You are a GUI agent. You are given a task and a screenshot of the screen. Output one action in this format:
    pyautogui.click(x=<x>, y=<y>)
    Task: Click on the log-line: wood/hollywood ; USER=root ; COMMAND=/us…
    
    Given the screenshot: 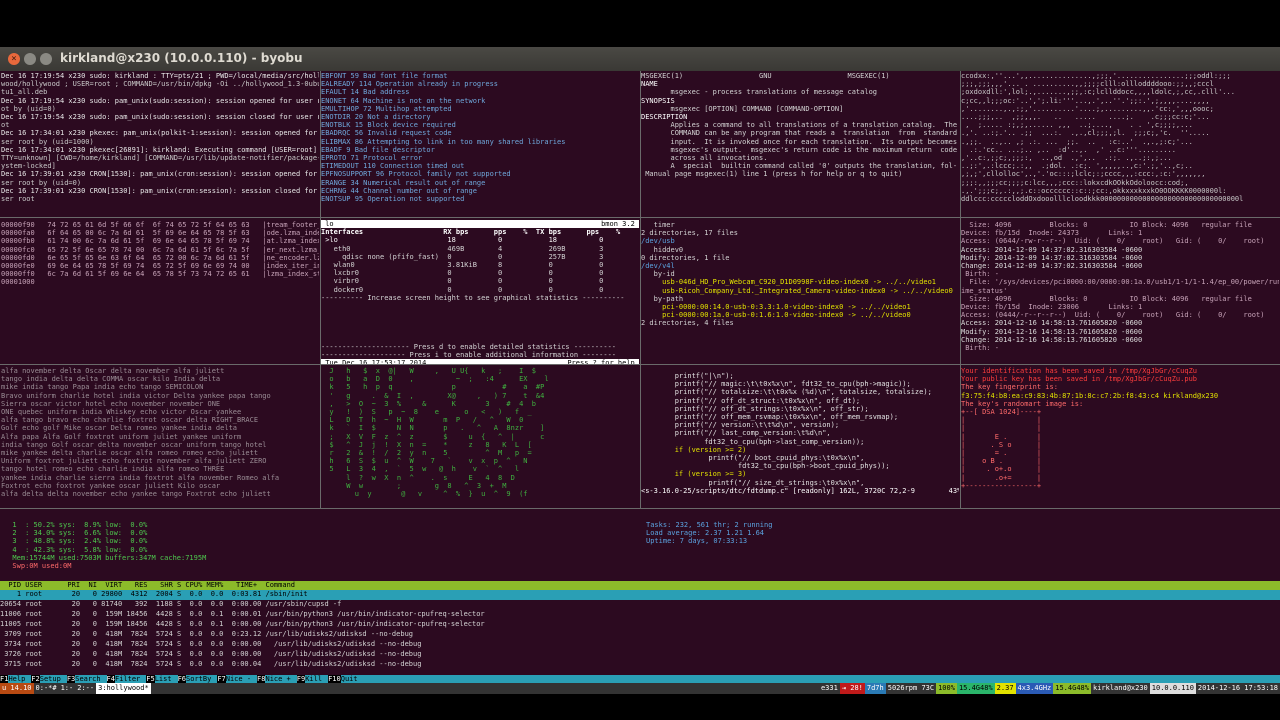 What is the action you would take?
    pyautogui.click(x=160, y=84)
    